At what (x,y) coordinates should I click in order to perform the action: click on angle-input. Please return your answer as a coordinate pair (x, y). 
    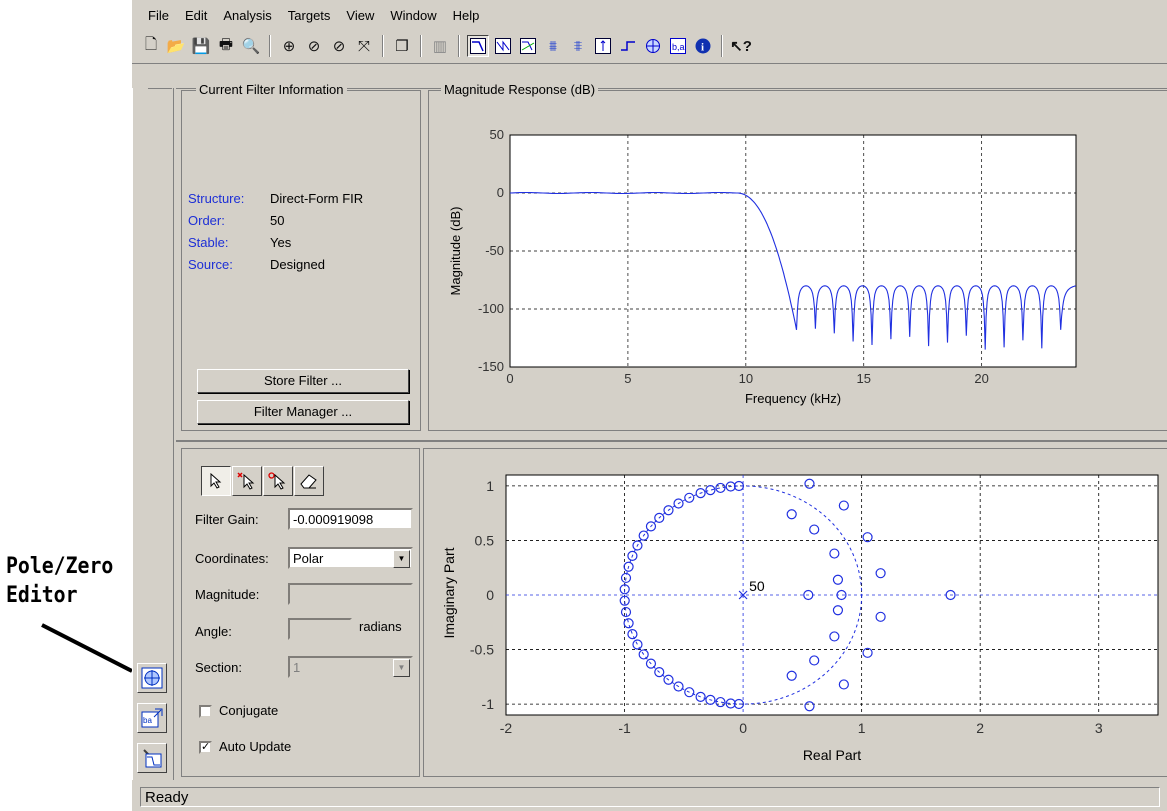
    Looking at the image, I should click on (320, 629).